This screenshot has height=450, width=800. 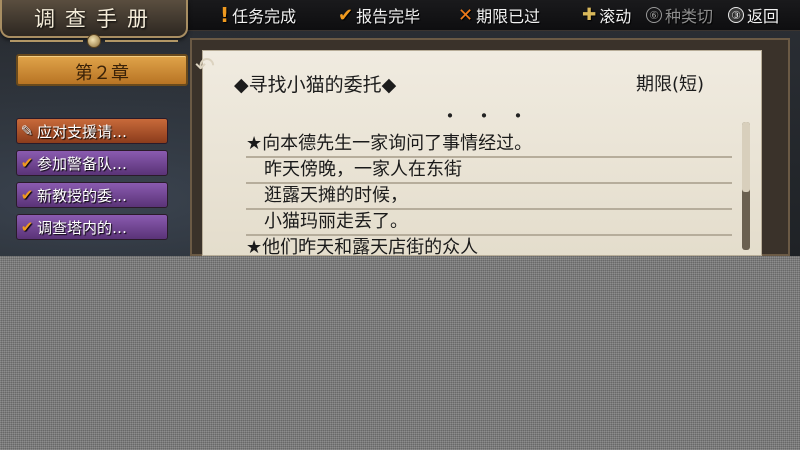 I want to click on legend-back: ③ 返回, so click(x=753, y=15).